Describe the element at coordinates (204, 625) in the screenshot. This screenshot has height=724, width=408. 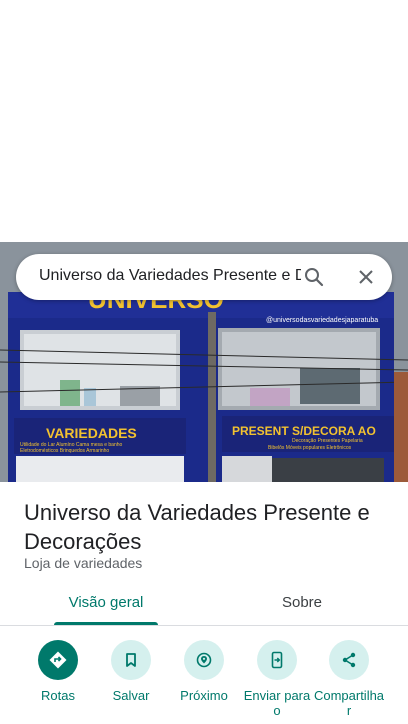
I see `tab-divider` at that location.